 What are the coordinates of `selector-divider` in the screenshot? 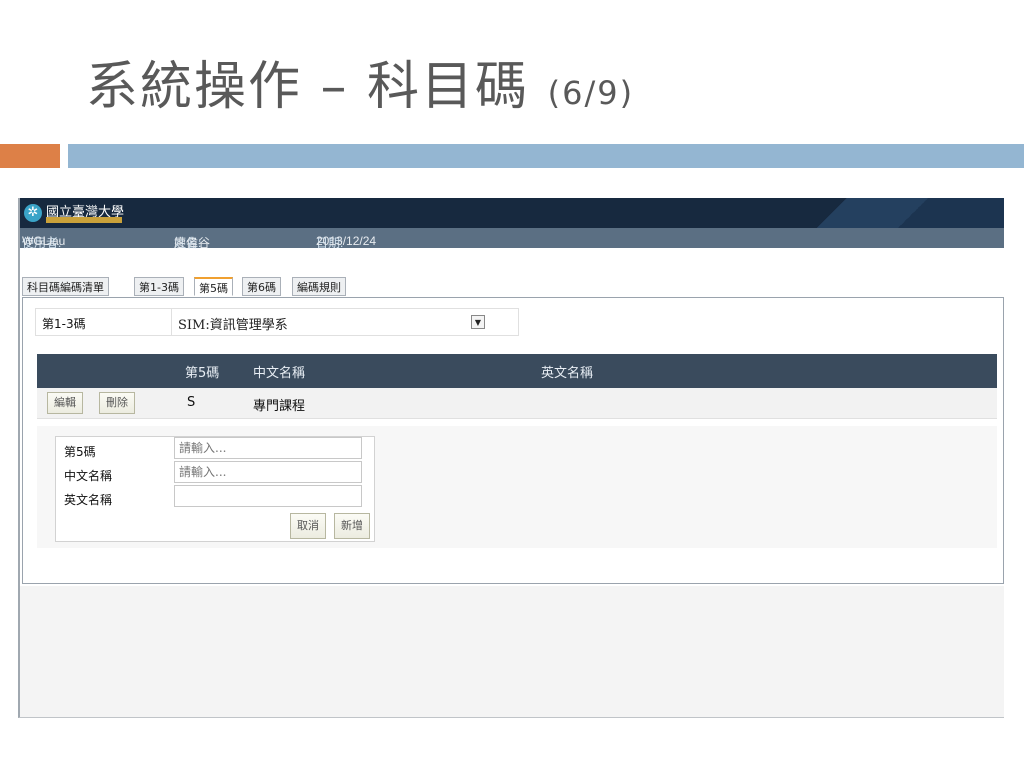 It's located at (171, 322).